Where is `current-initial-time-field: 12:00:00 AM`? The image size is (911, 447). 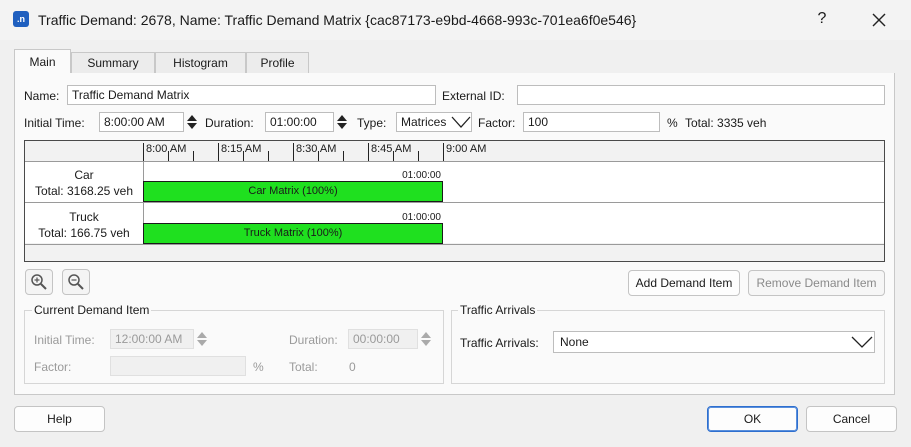
current-initial-time-field: 12:00:00 AM is located at coordinates (152, 339).